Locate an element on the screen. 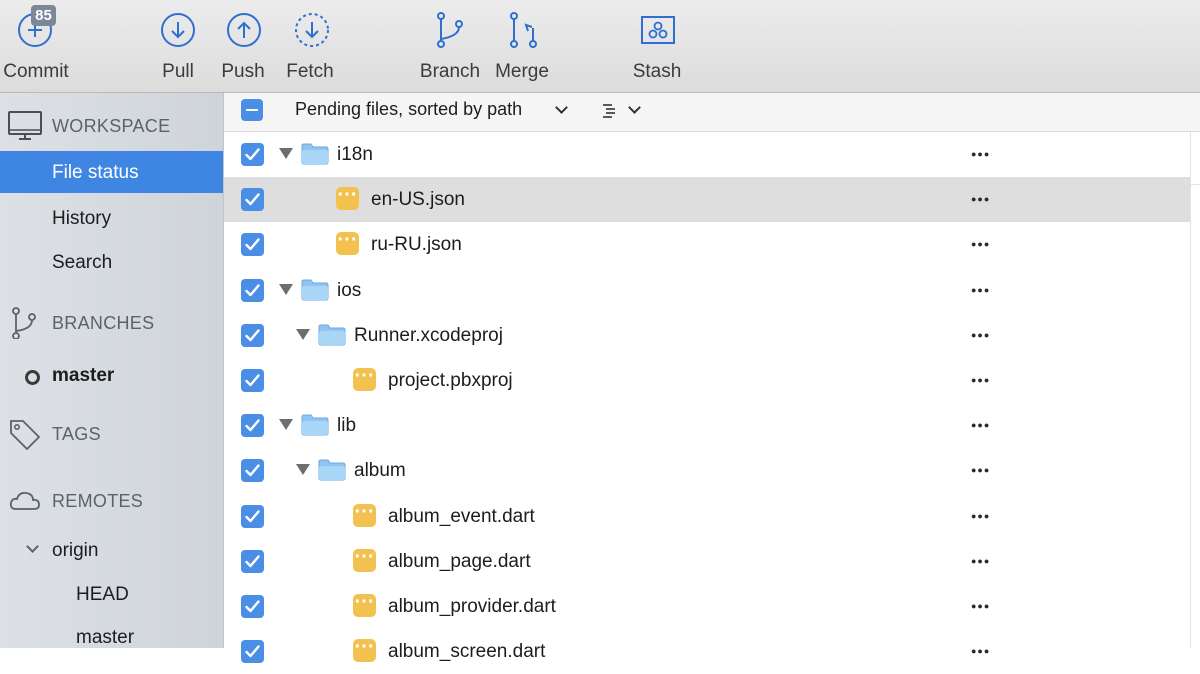  push-label: Push is located at coordinates (243, 71).